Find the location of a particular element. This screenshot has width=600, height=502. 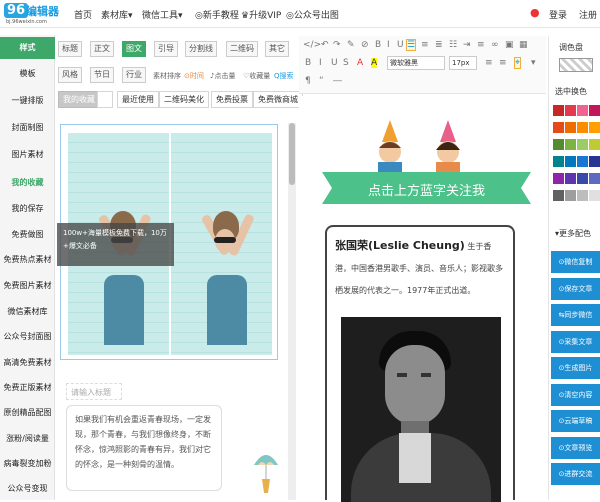

nav-account-image: ◎公众号出图 is located at coordinates (312, 14).